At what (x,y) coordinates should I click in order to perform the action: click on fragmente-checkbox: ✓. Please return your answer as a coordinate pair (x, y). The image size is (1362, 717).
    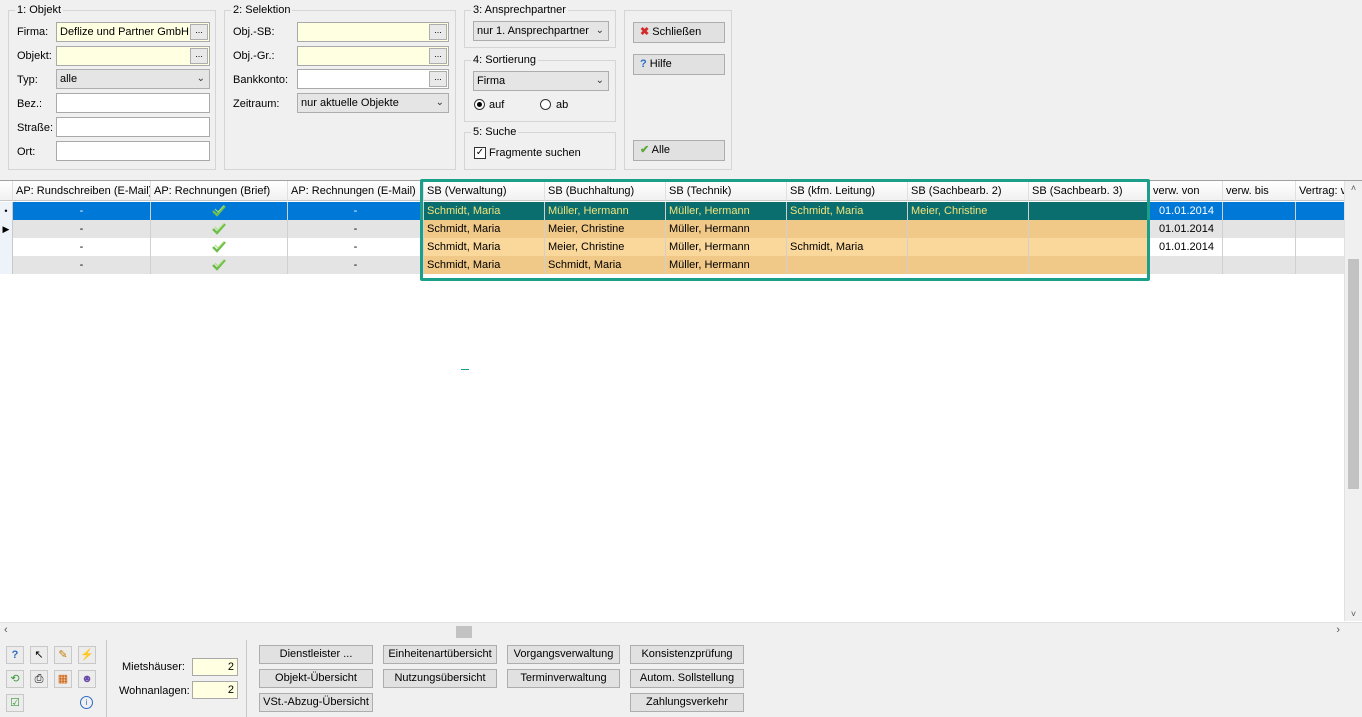
    Looking at the image, I should click on (480, 153).